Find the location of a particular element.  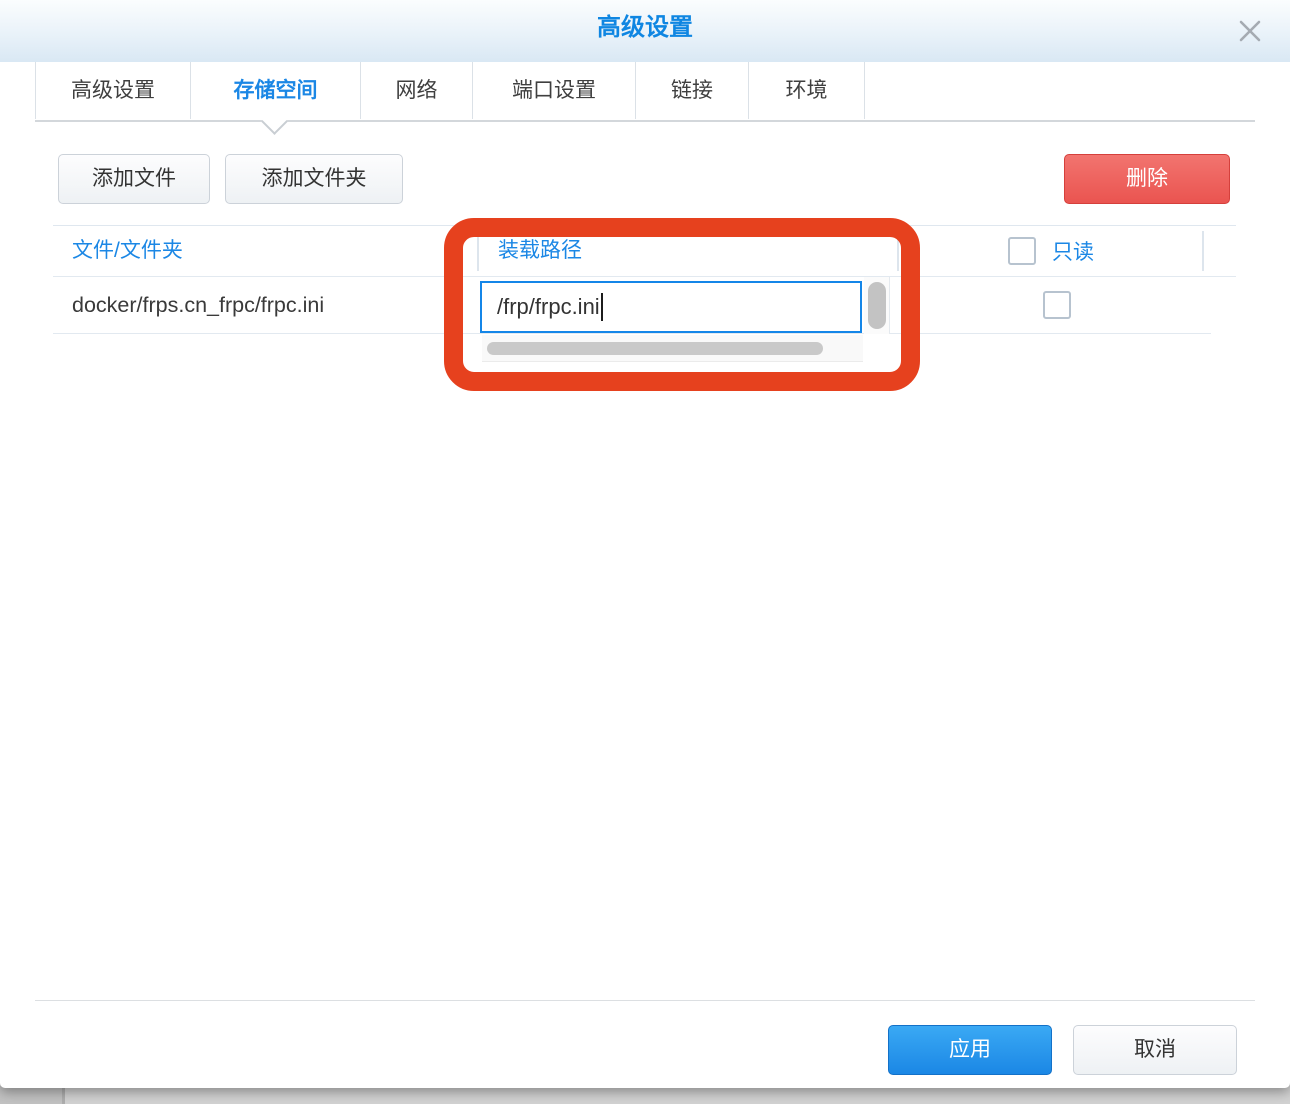

tab-bar: 高级设置 存储空间 网络 端口设置 链接 环境 is located at coordinates (450, 91).